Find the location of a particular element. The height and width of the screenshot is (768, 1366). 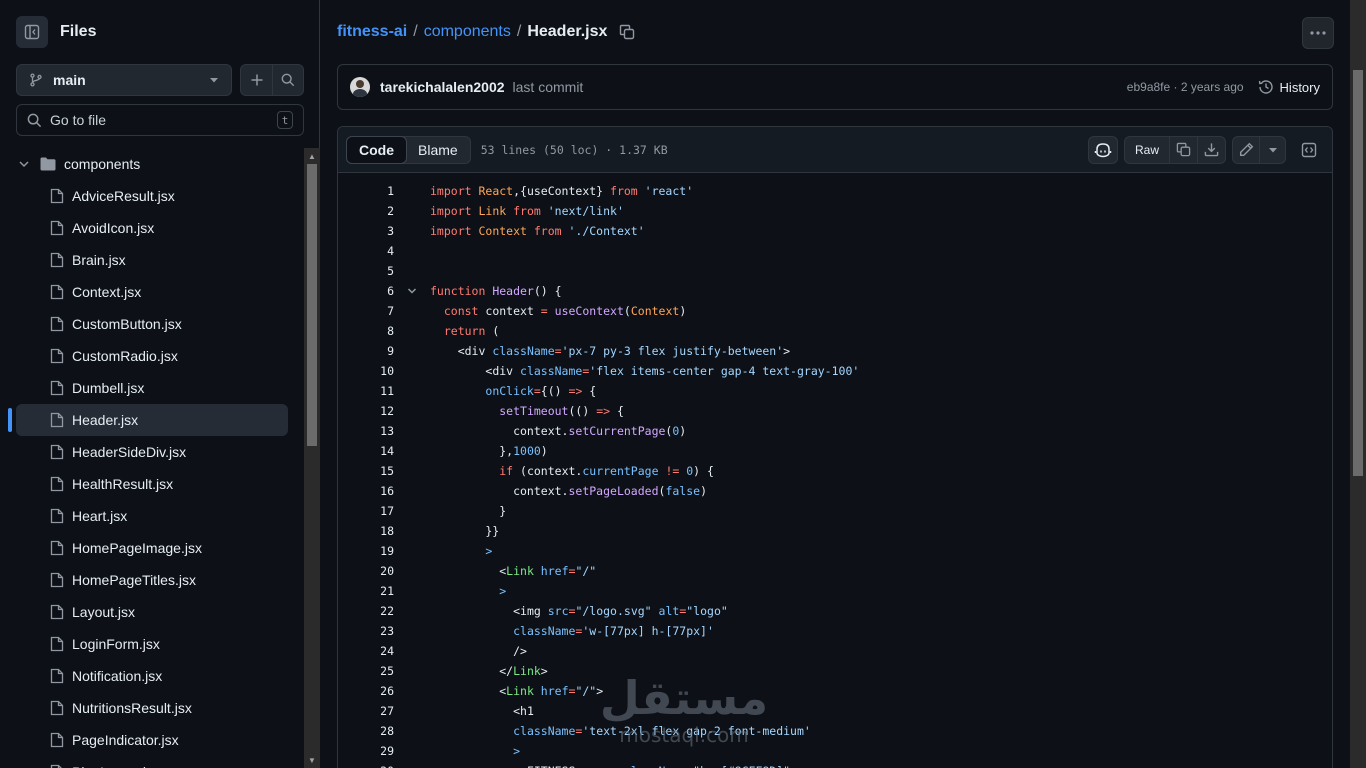

line-number: 19 is located at coordinates (366, 551).